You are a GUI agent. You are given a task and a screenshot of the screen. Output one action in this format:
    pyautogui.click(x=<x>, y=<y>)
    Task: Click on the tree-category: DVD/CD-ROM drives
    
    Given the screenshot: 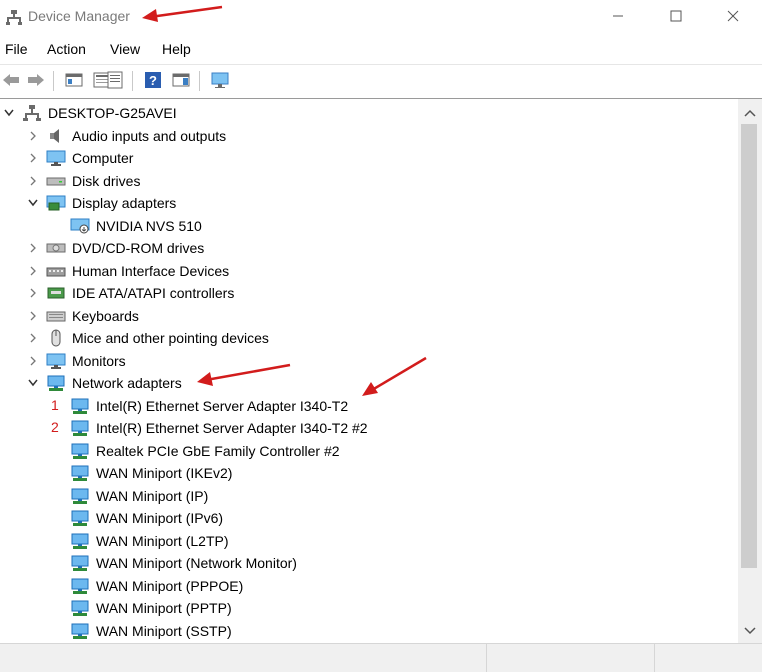 What is the action you would take?
    pyautogui.click(x=114, y=248)
    